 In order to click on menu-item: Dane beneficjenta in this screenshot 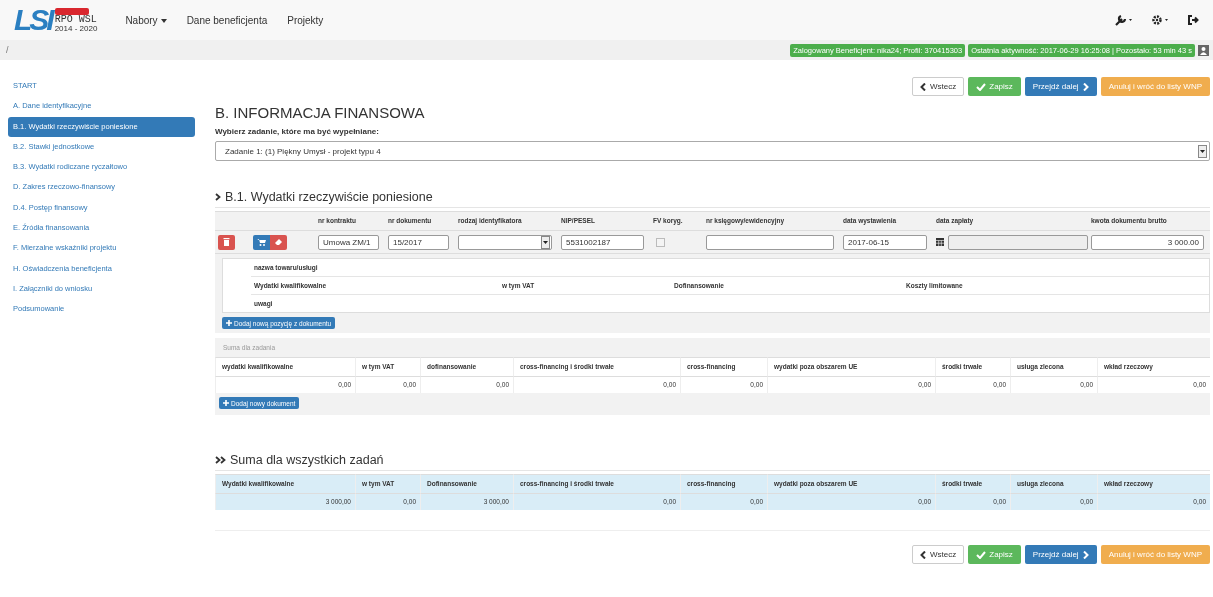, I will do `click(227, 20)`.